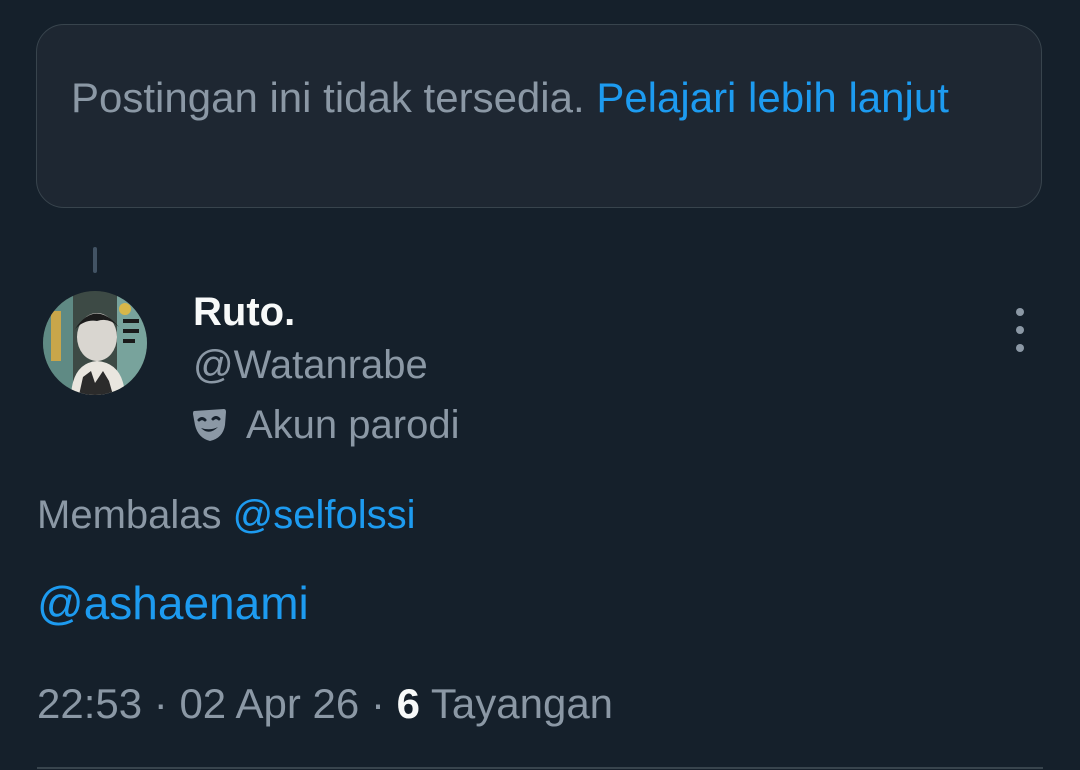 The width and height of the screenshot is (1080, 770). Describe the element at coordinates (540, 768) in the screenshot. I see `divider` at that location.